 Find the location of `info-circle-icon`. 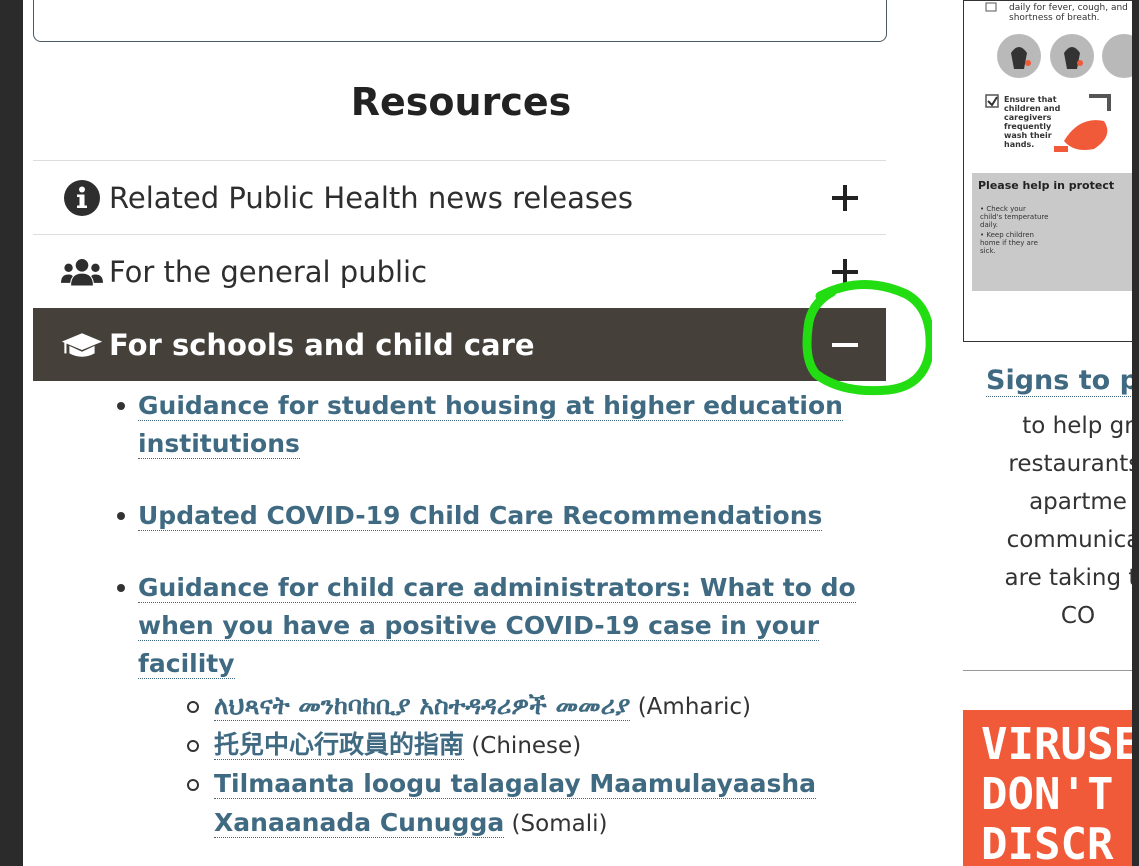

info-circle-icon is located at coordinates (82, 198).